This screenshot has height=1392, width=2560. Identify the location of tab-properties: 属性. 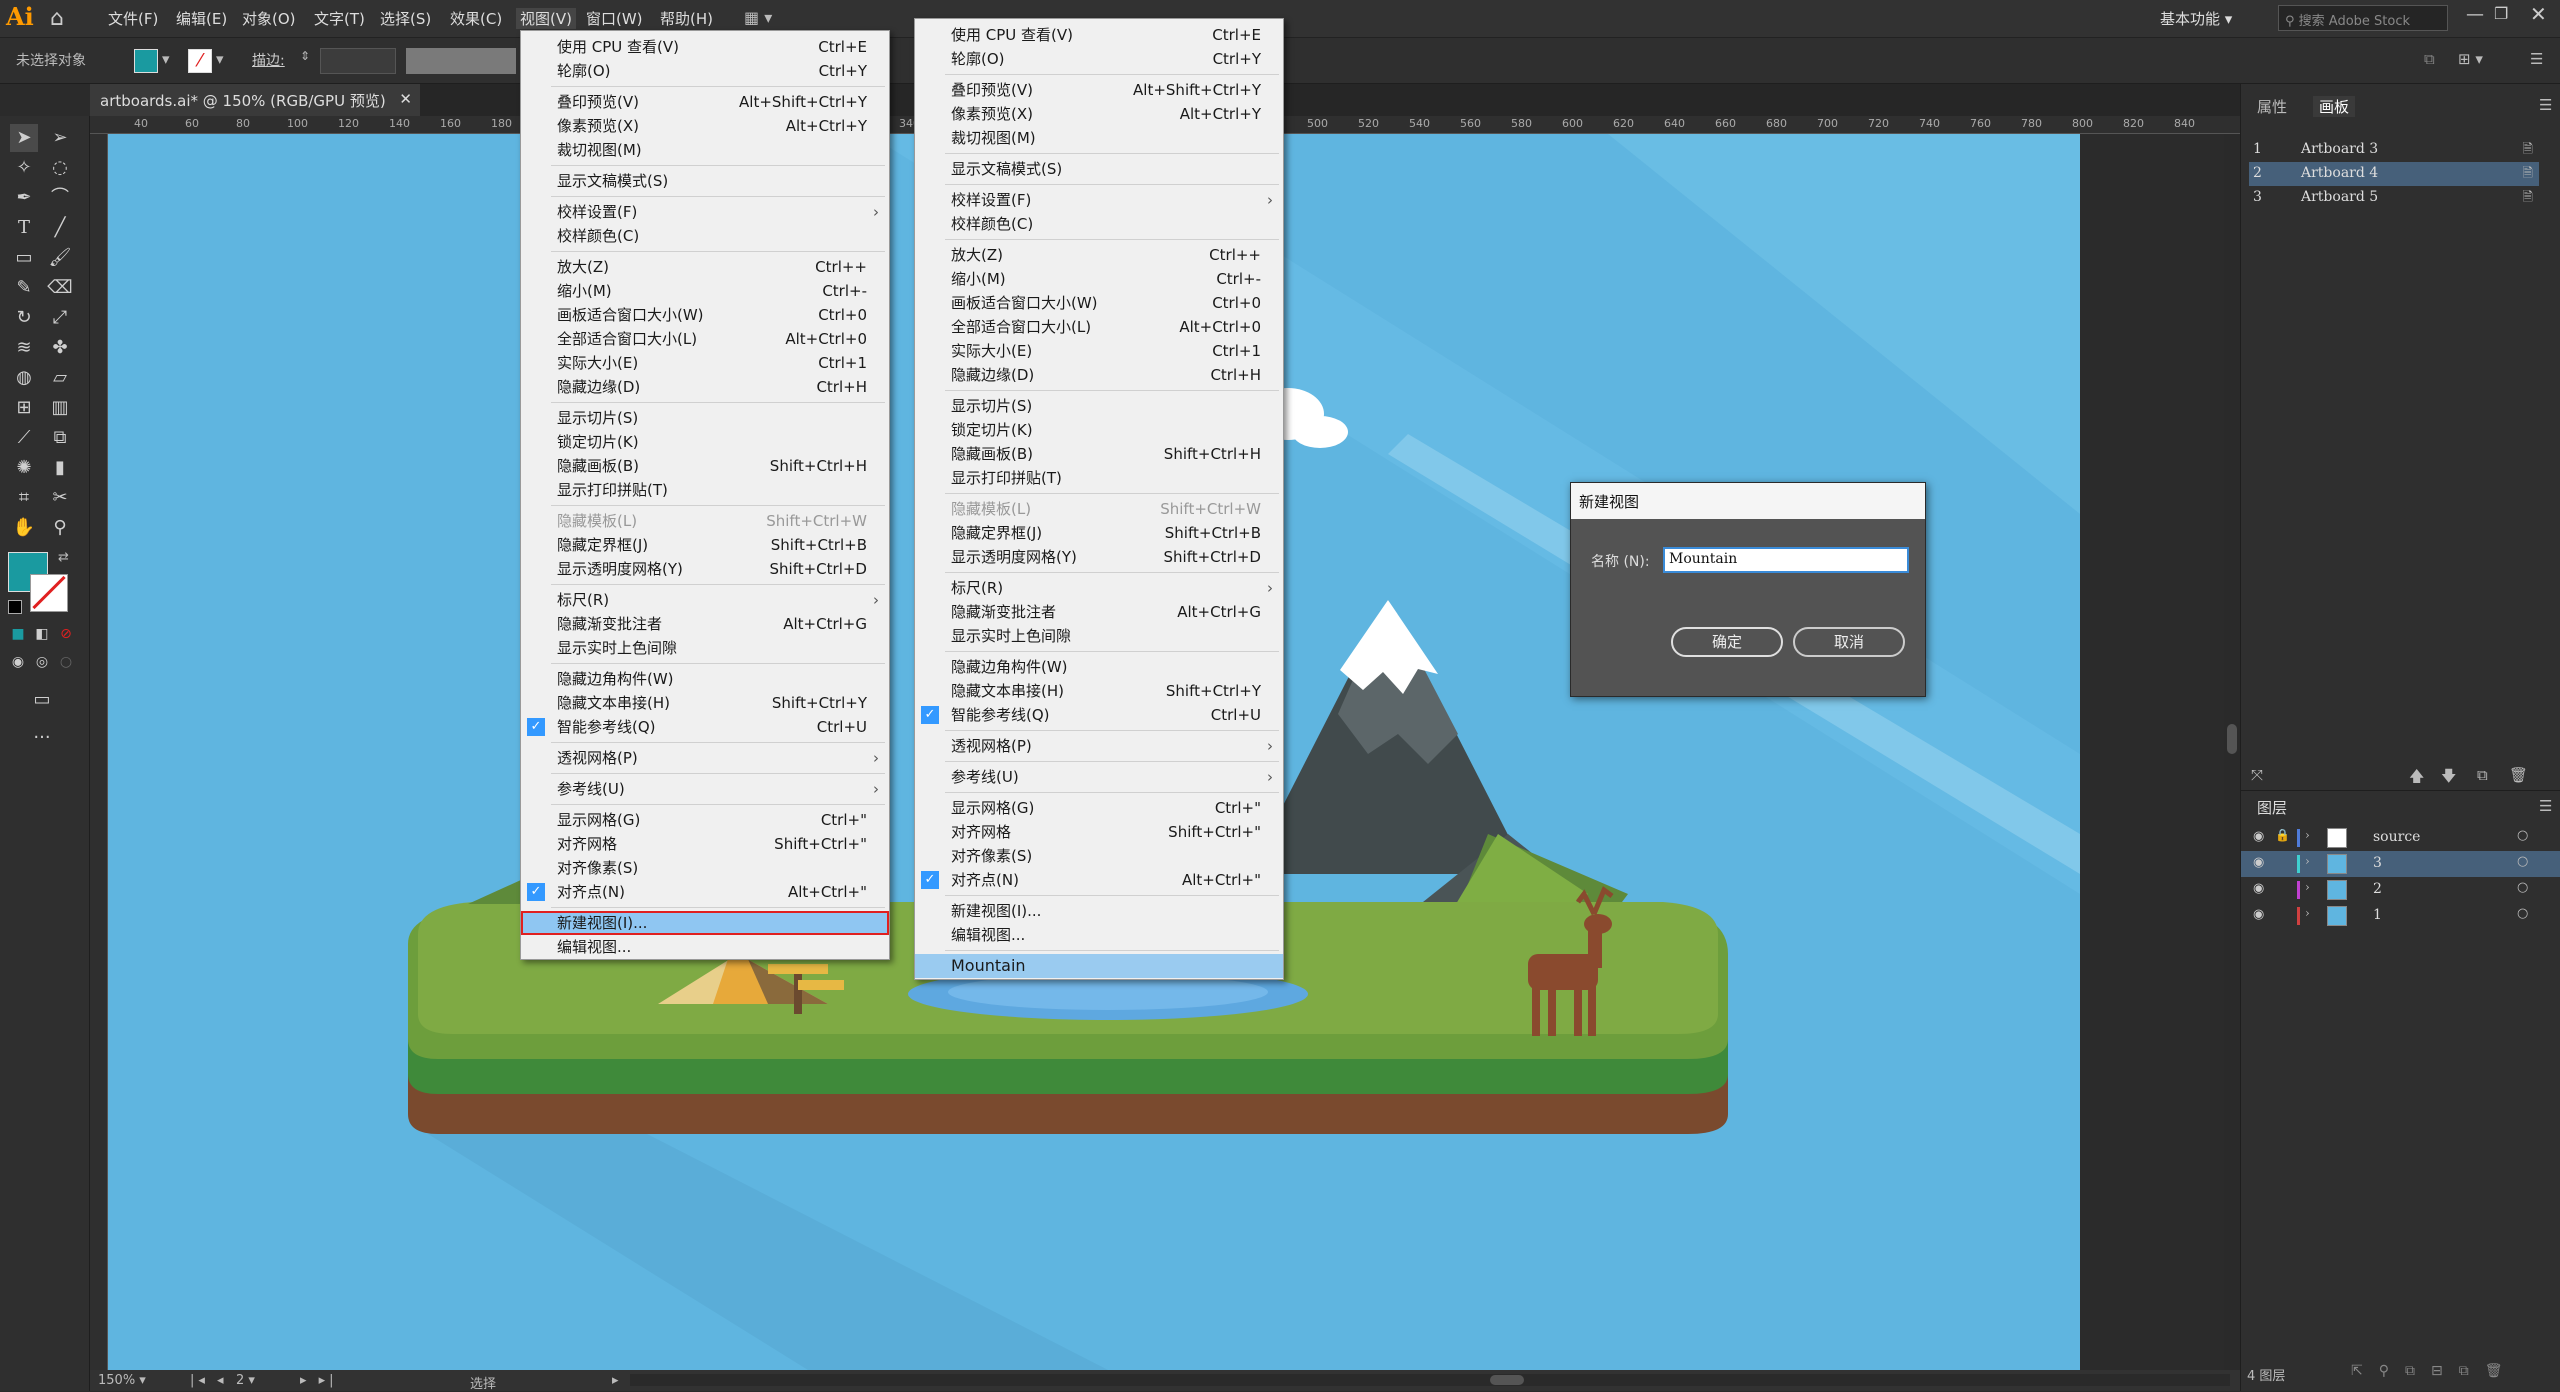
(2272, 106).